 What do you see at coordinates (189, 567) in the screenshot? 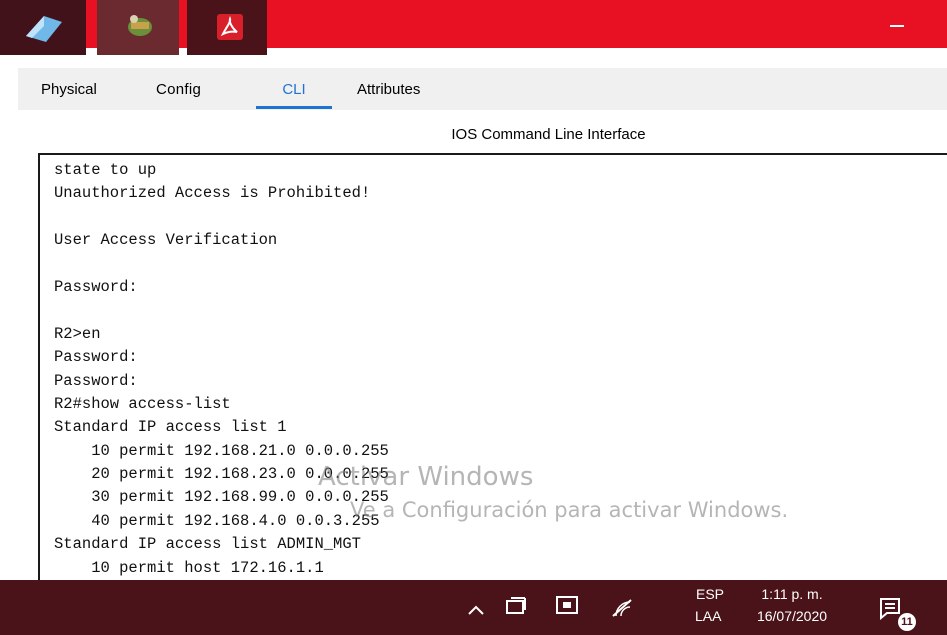
I see `terminal-line: 10 permit host 172.16.1.1` at bounding box center [189, 567].